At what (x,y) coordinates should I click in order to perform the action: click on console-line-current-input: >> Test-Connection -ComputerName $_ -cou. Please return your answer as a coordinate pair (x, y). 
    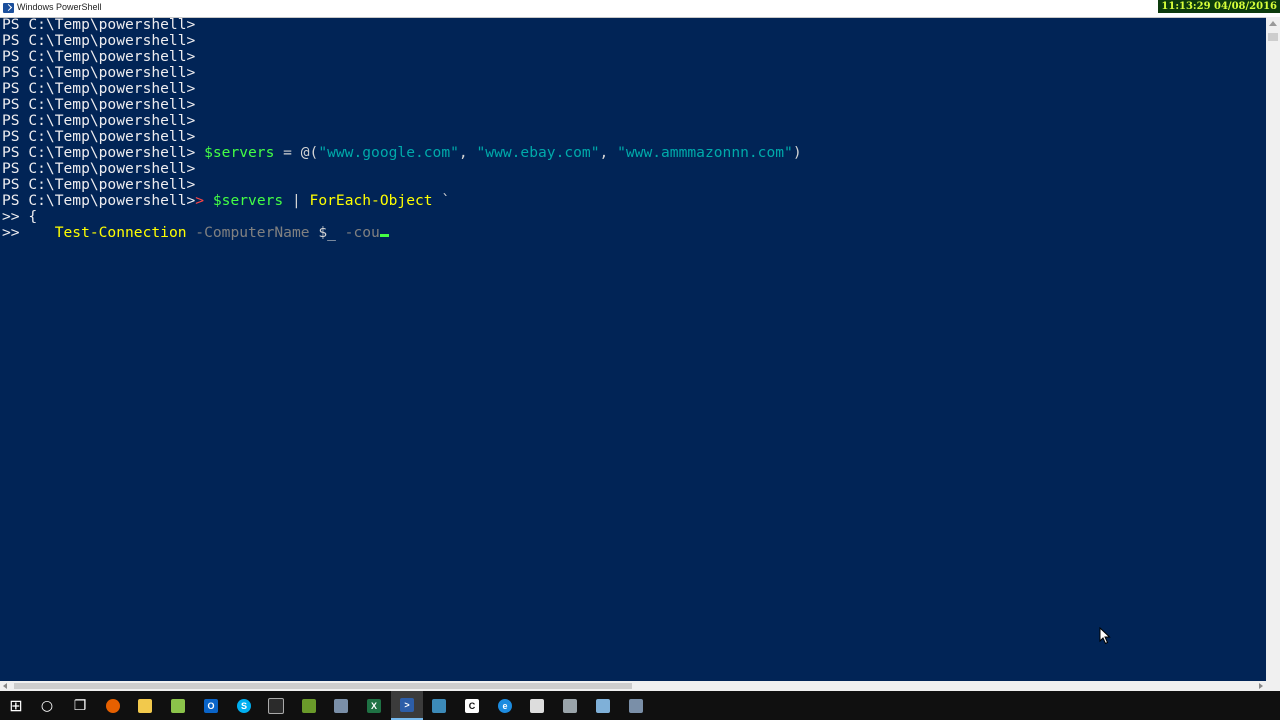
    Looking at the image, I should click on (195, 233).